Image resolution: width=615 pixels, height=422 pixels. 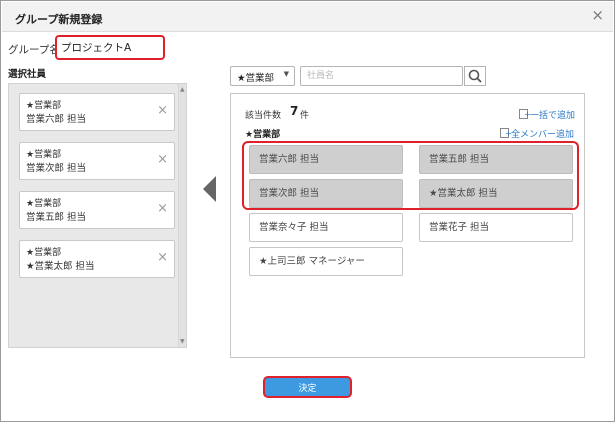 What do you see at coordinates (97, 161) in the screenshot?
I see `selected-employee-card: ★営業部 営業次郎 担当 ×` at bounding box center [97, 161].